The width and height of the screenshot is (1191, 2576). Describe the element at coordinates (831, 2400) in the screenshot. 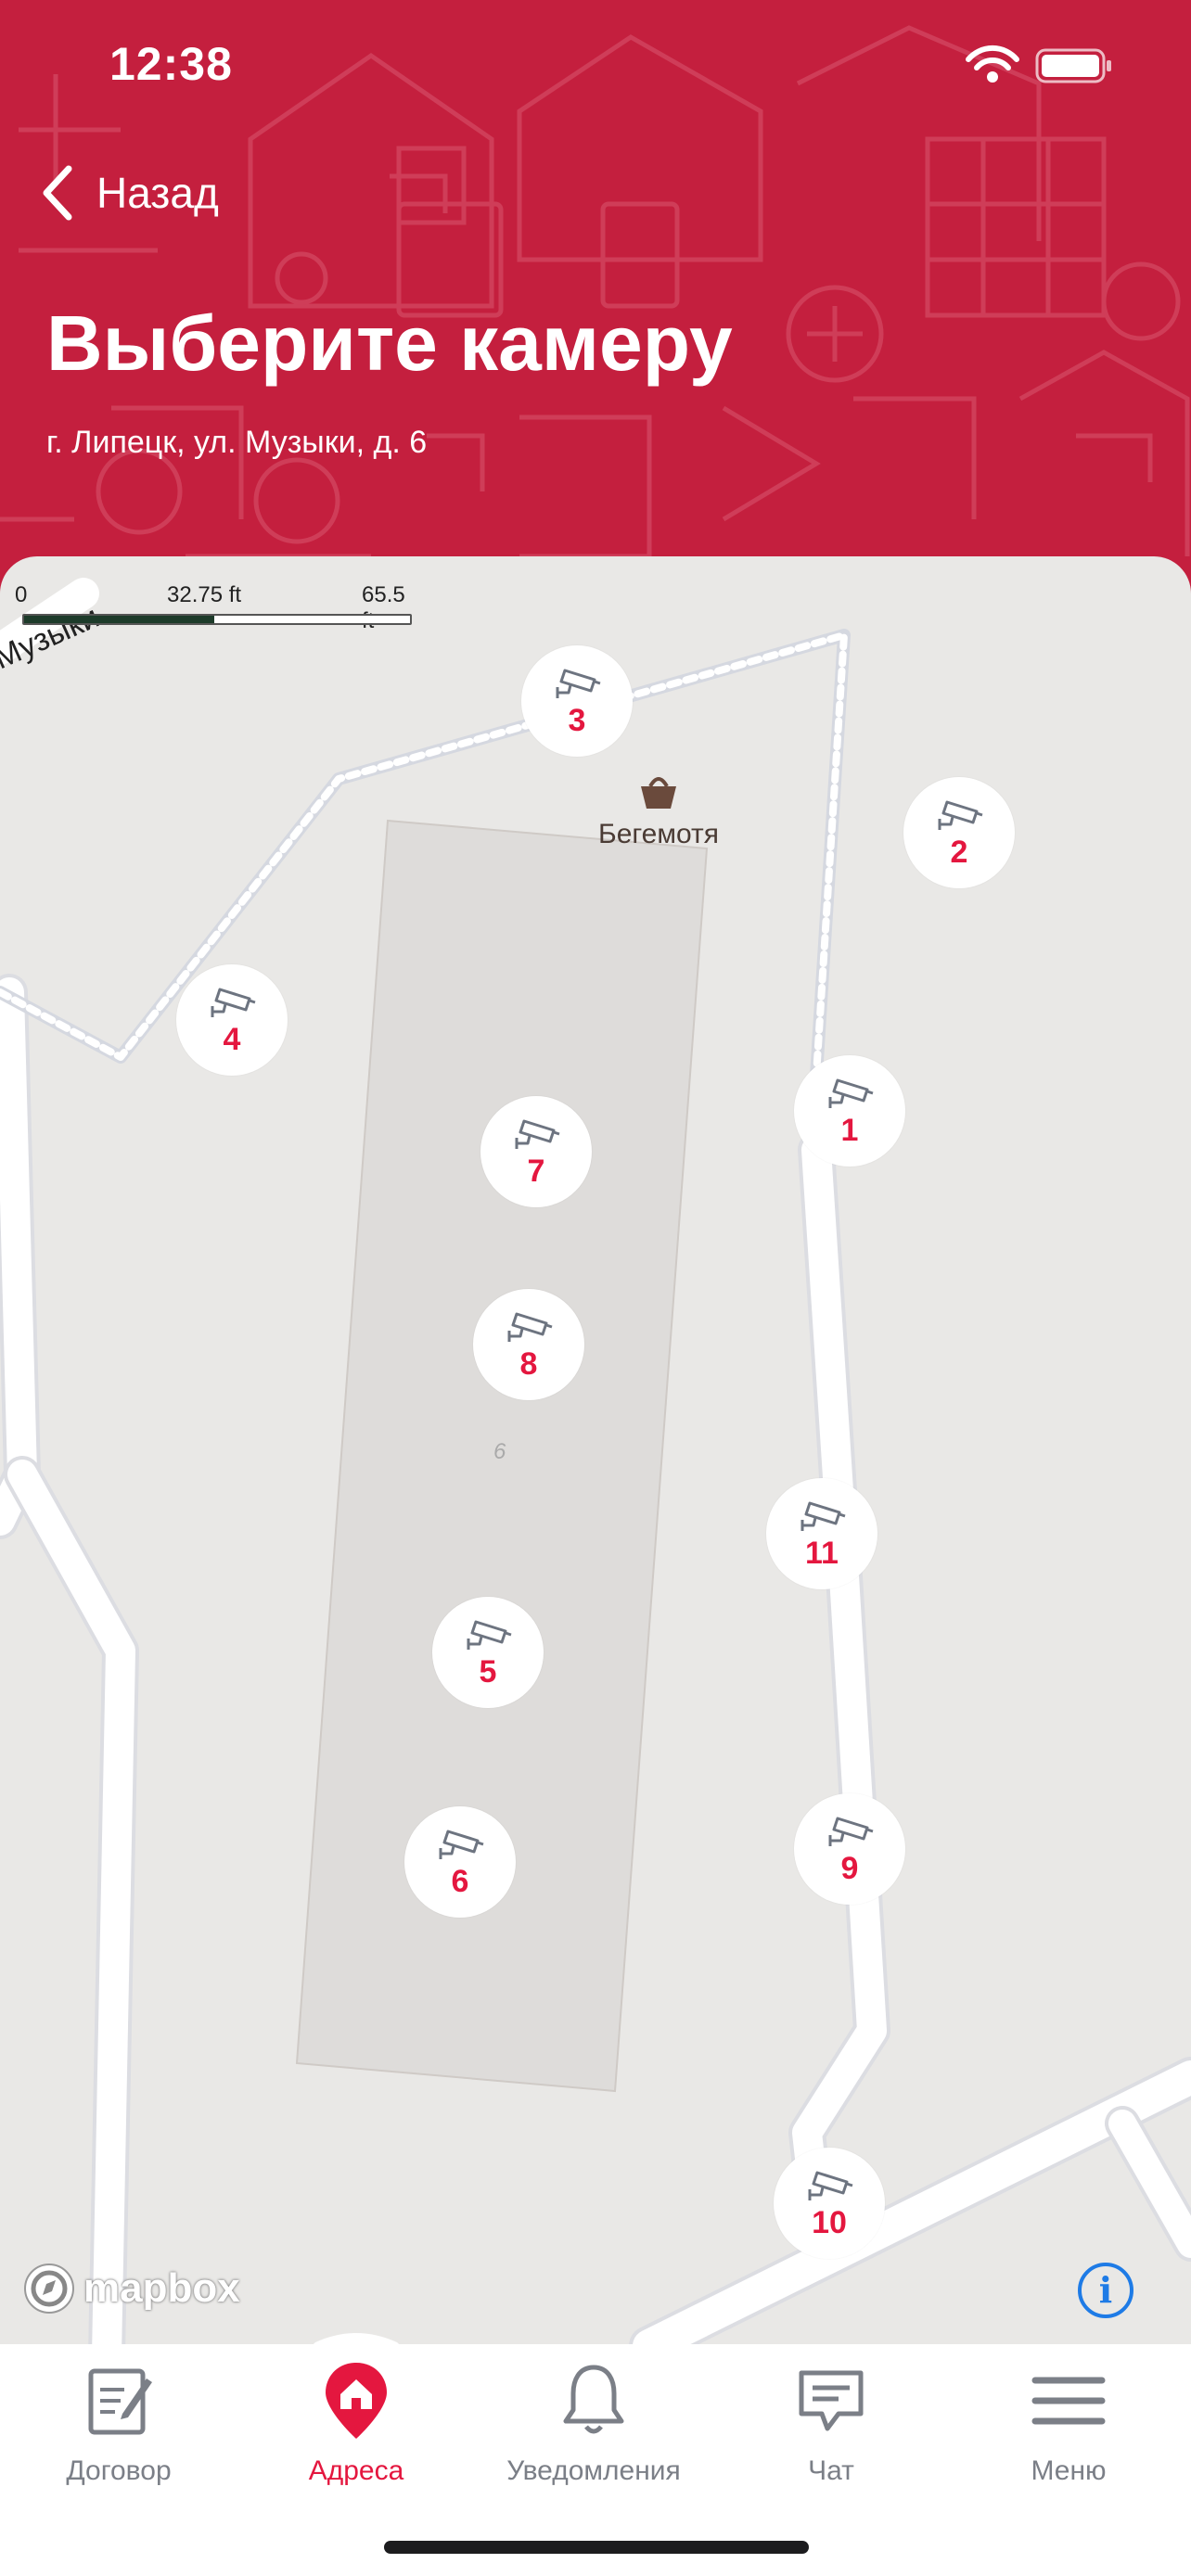

I see `chat-icon` at that location.